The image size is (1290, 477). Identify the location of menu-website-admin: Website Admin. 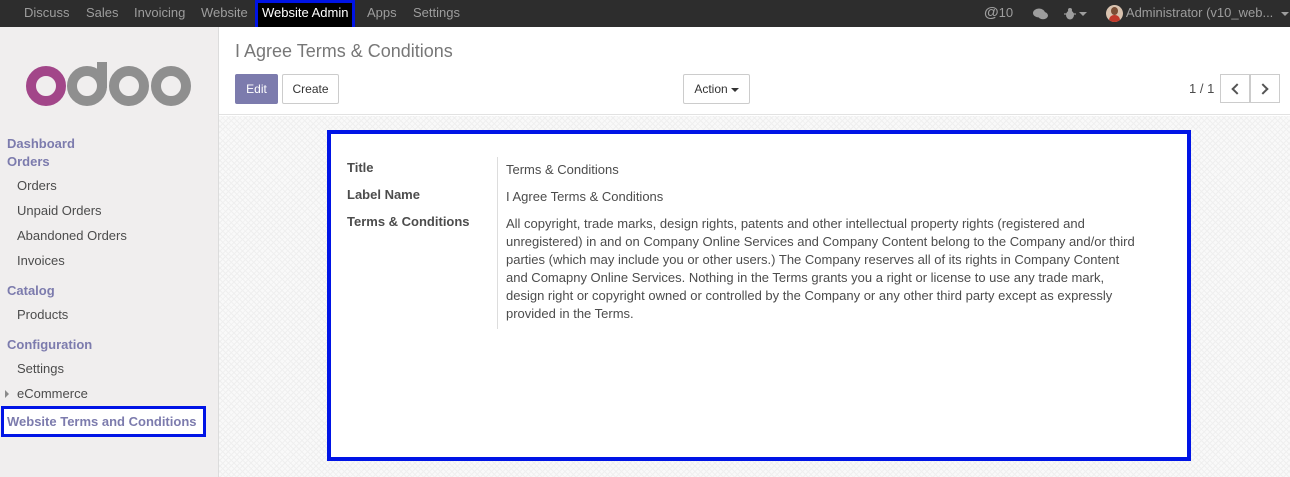
(305, 15).